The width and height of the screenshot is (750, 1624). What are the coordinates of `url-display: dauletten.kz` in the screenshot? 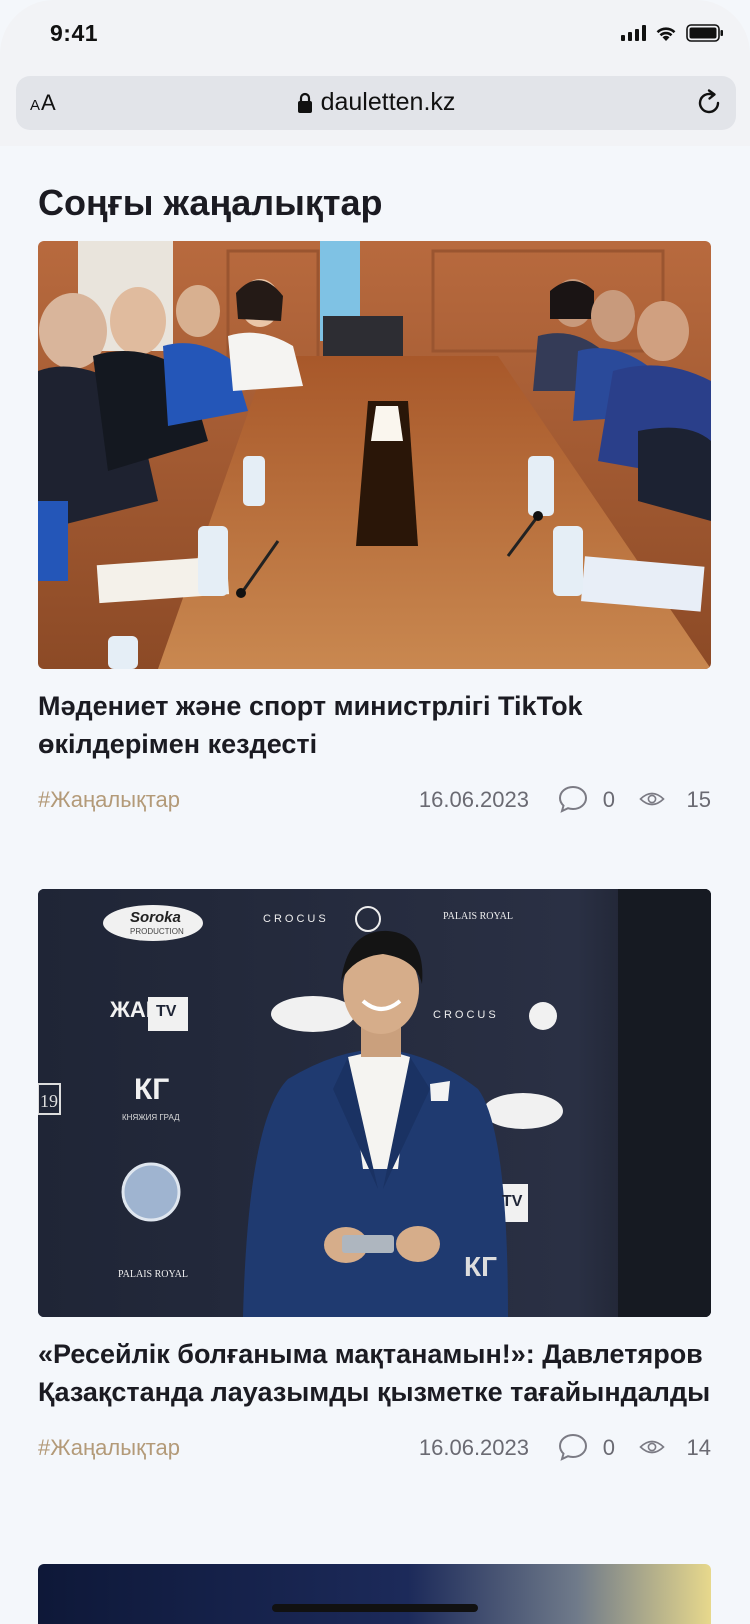 It's located at (376, 102).